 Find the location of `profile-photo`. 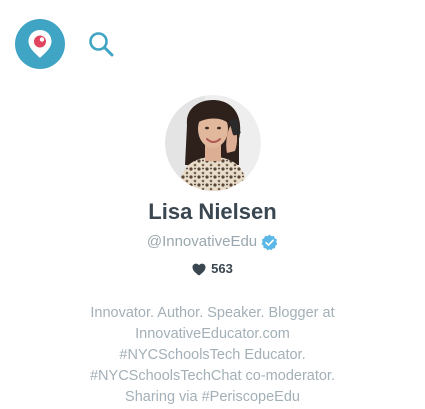

profile-photo is located at coordinates (212, 143).